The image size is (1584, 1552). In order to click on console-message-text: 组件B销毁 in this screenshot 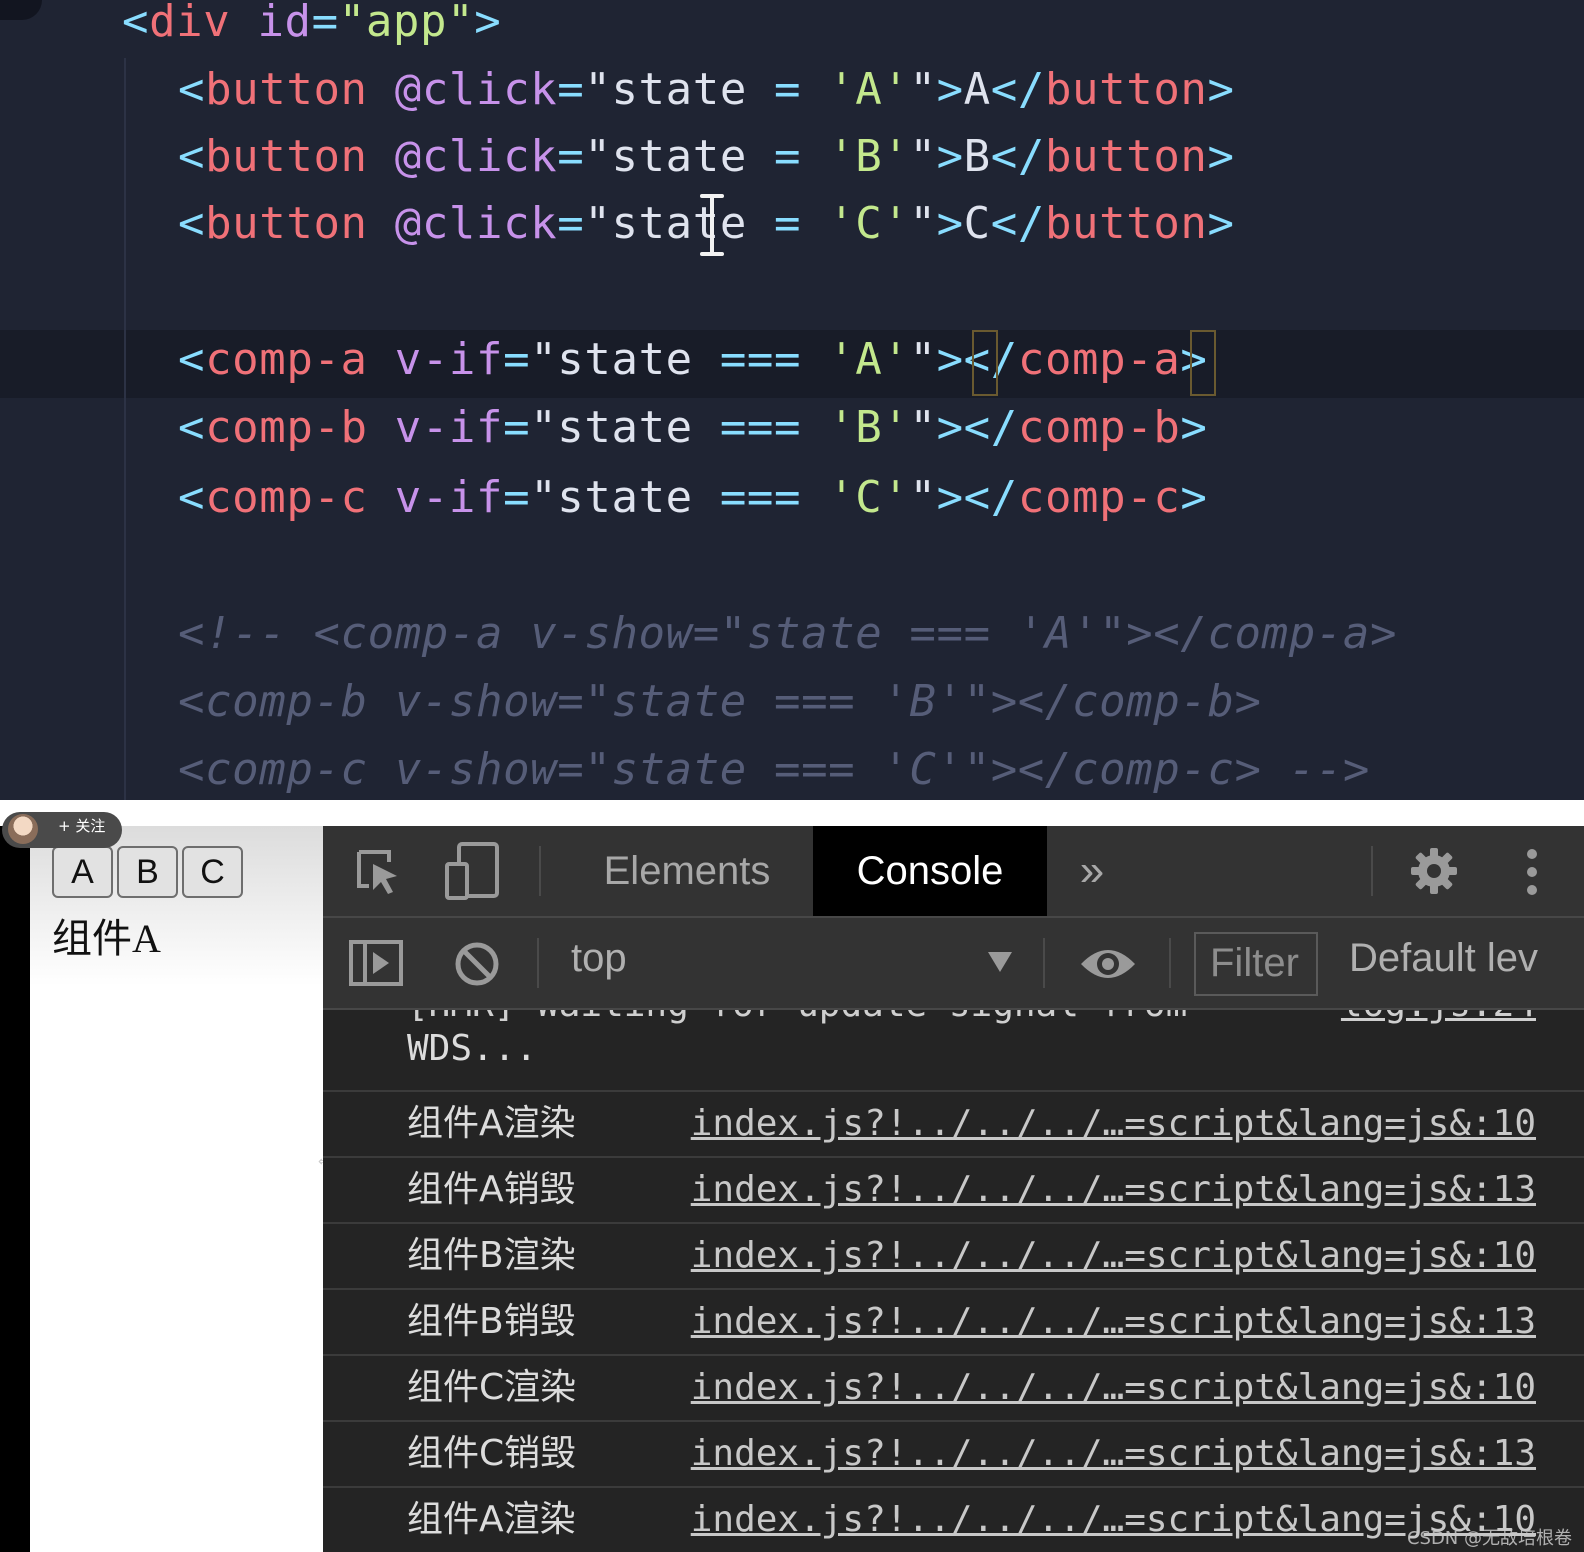, I will do `click(491, 1321)`.